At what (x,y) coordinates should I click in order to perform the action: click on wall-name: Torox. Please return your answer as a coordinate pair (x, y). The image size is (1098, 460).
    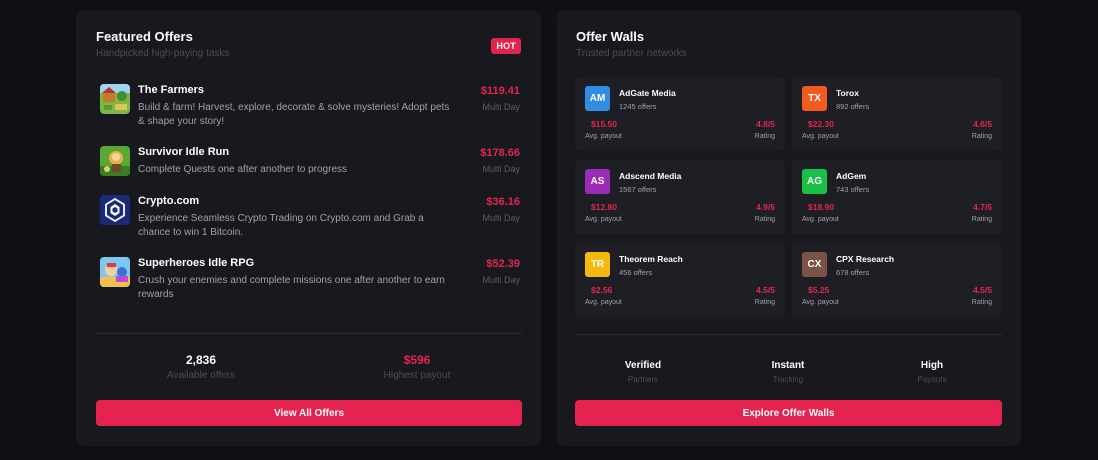
    Looking at the image, I should click on (847, 93).